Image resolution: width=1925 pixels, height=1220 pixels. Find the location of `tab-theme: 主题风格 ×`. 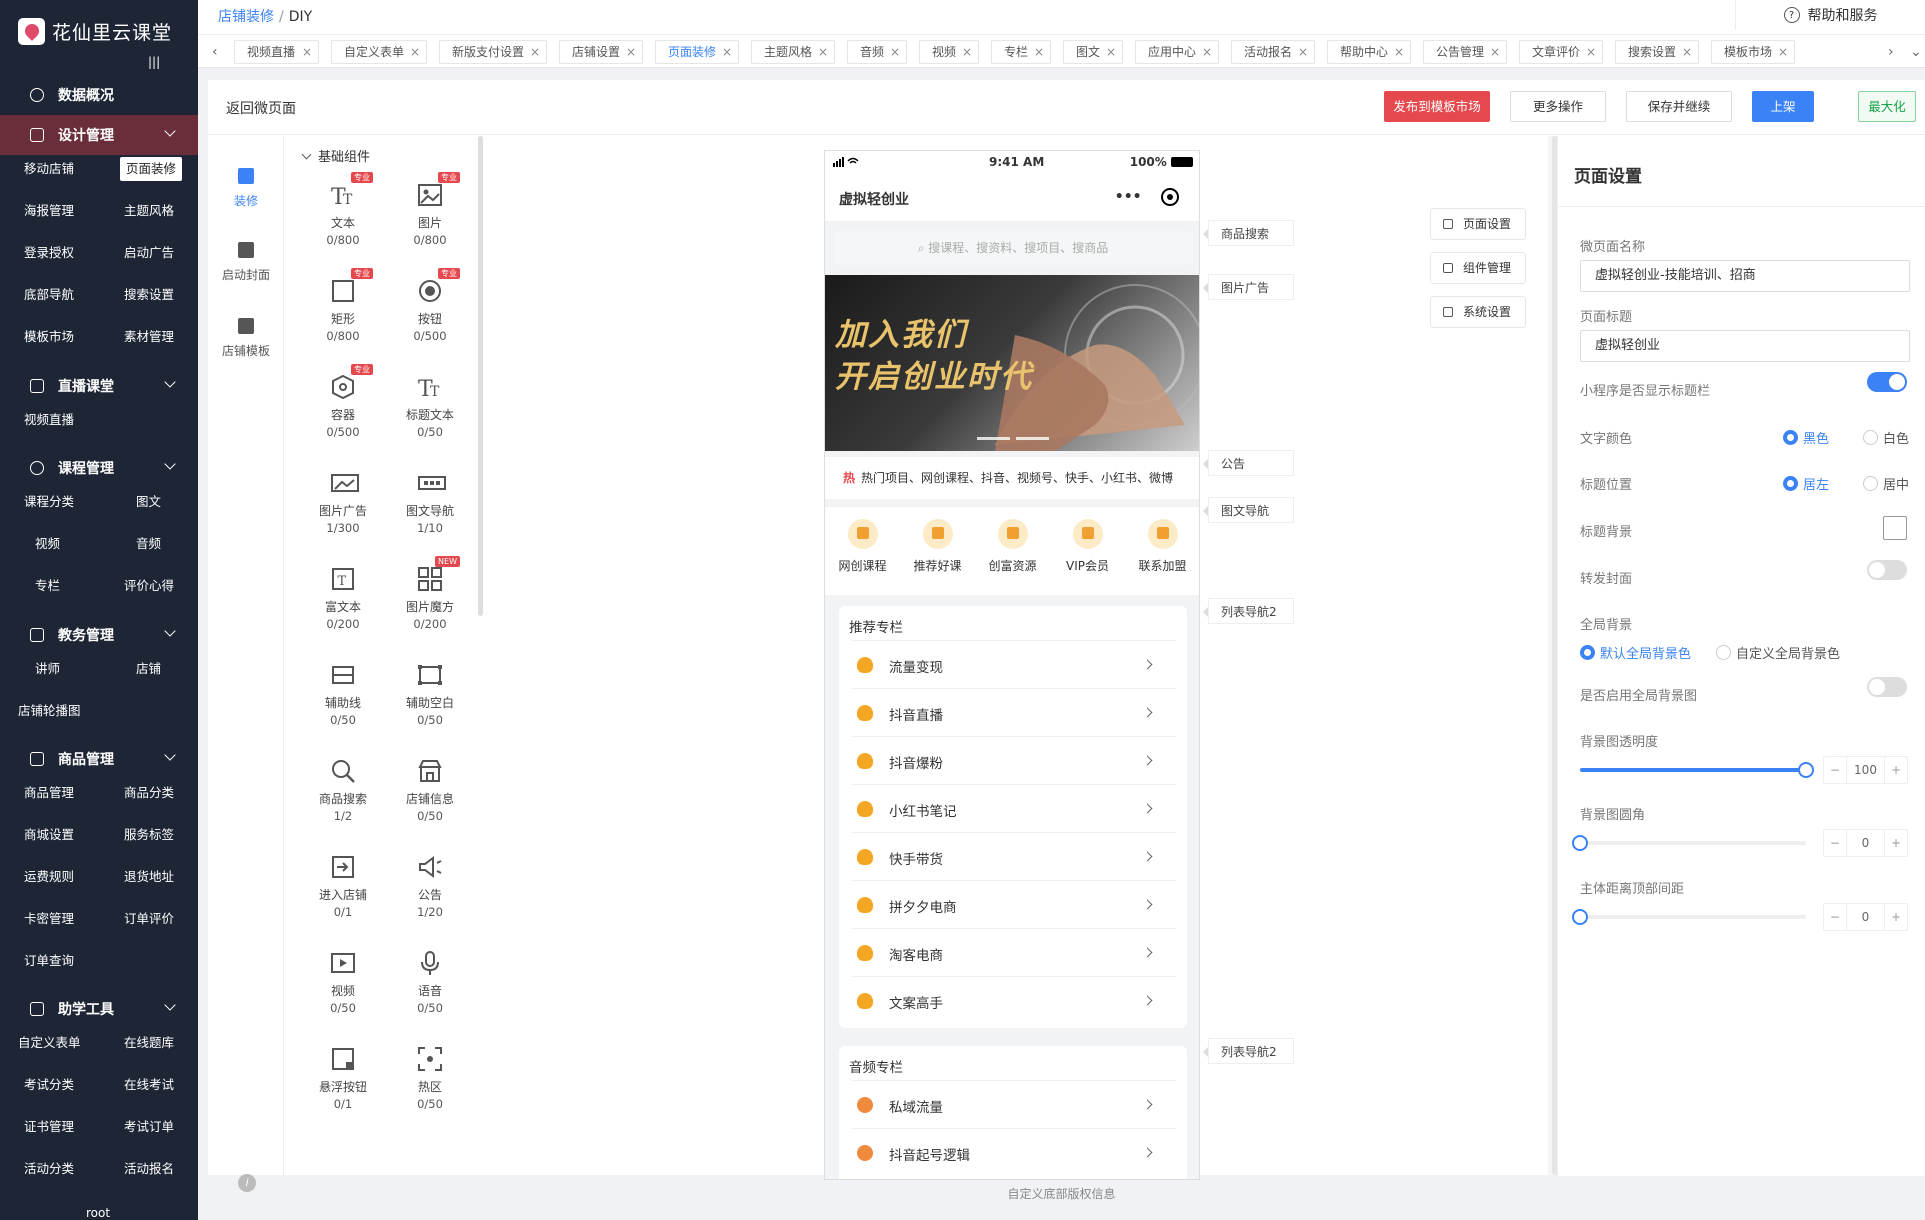

tab-theme: 主题风格 × is located at coordinates (793, 52).